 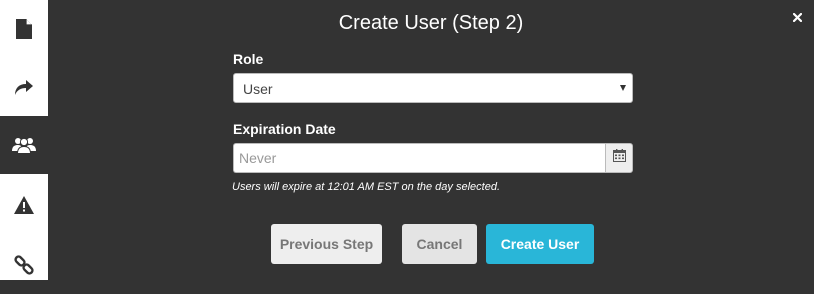 I want to click on share-icon, so click(x=24, y=87).